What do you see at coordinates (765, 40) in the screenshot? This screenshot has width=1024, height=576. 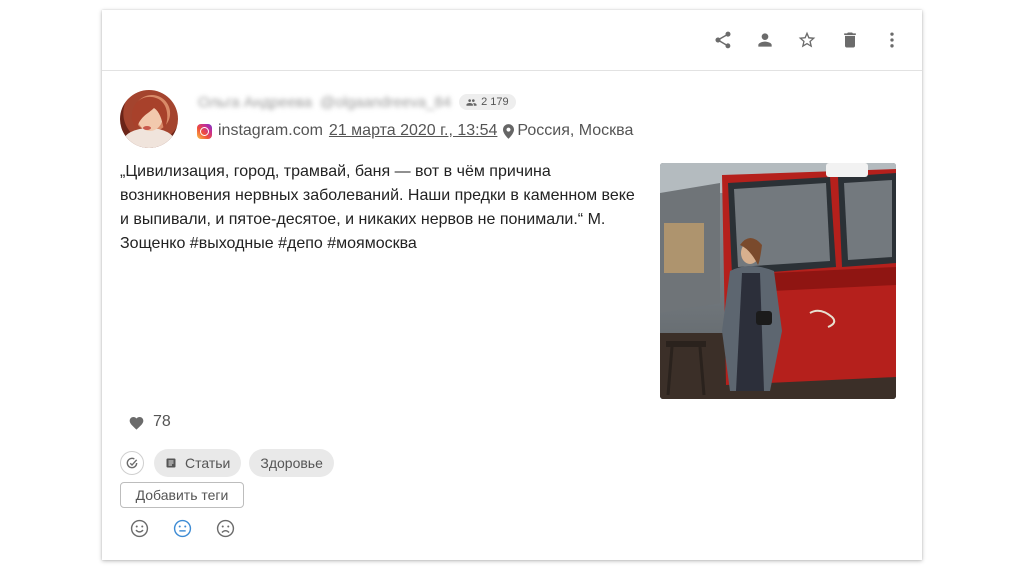 I see `person-icon` at bounding box center [765, 40].